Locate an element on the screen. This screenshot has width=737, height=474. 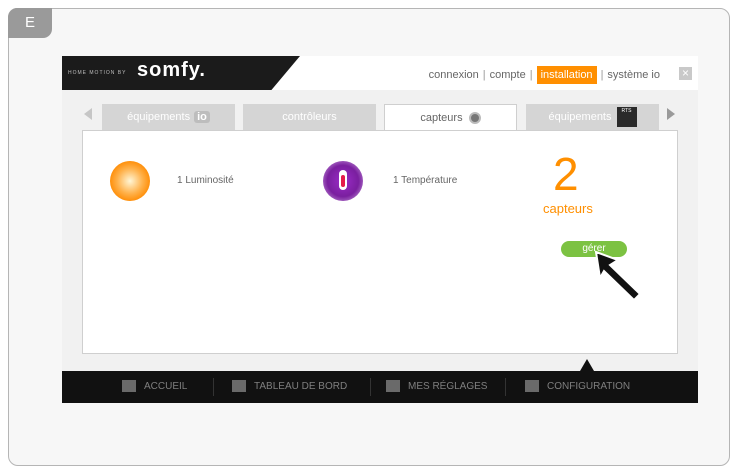
close-icon: × is located at coordinates (685, 73).